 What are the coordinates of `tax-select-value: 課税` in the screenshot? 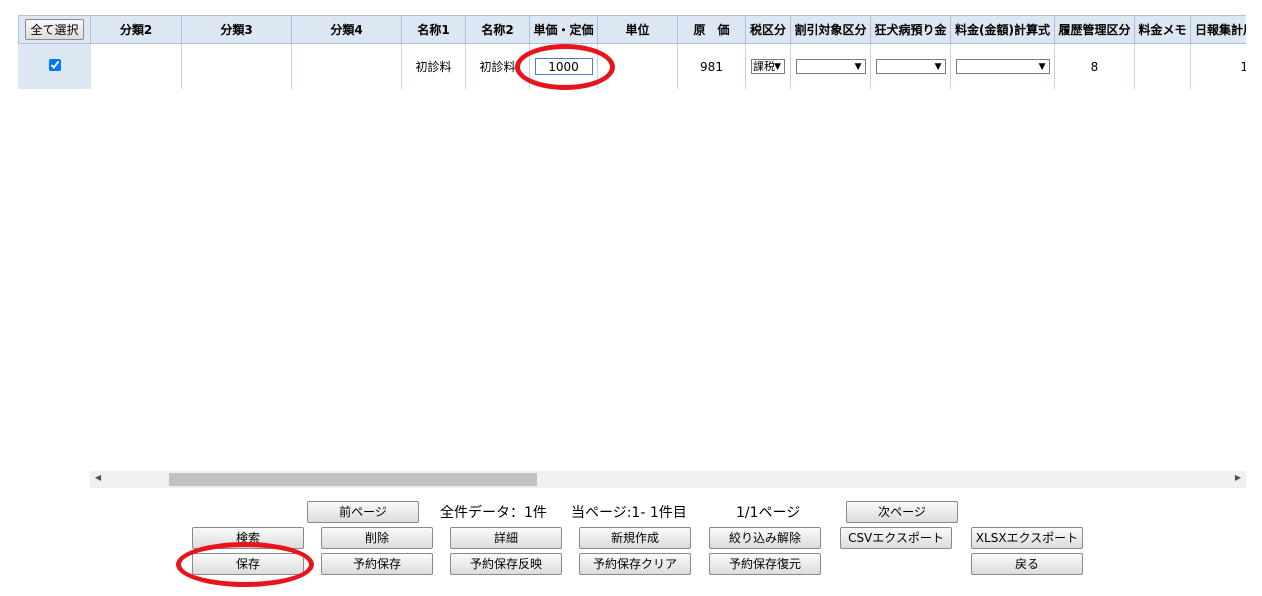 It's located at (764, 66).